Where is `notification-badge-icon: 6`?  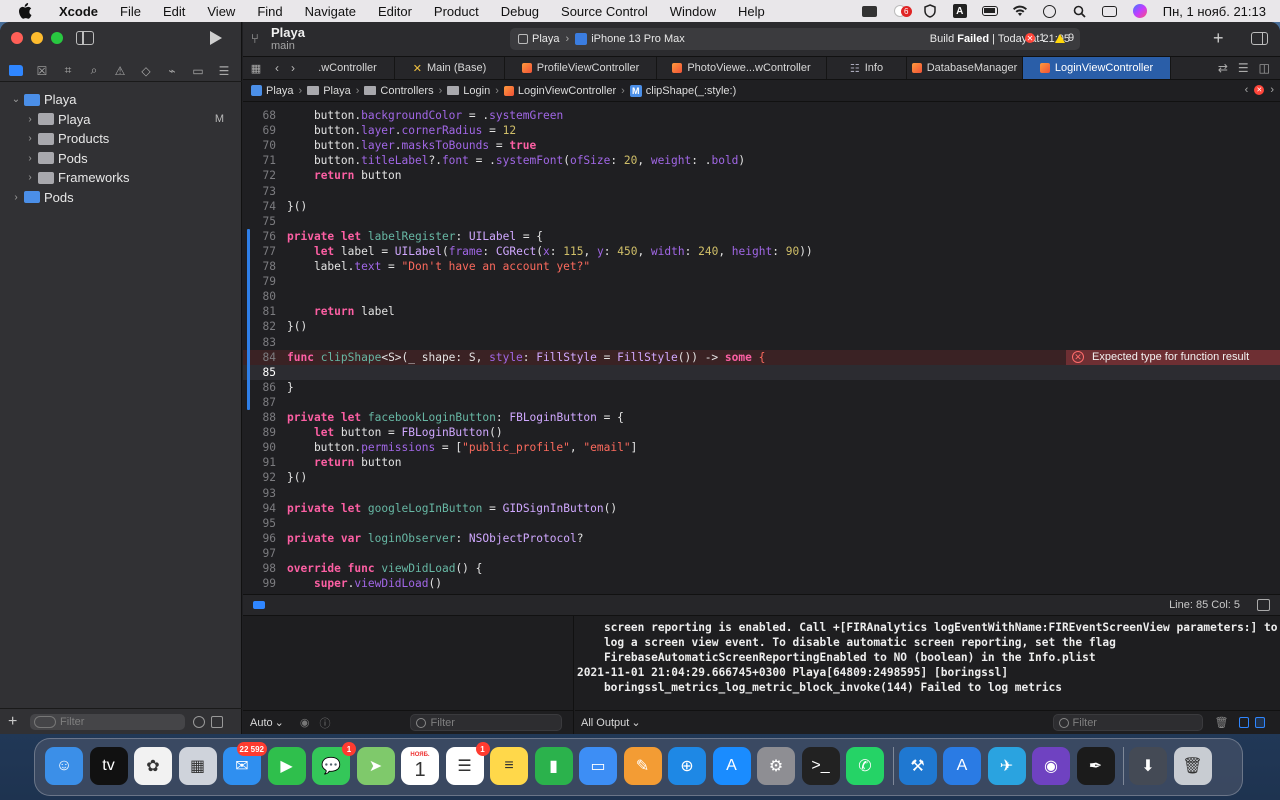
notification-badge-icon: 6 is located at coordinates (902, 11).